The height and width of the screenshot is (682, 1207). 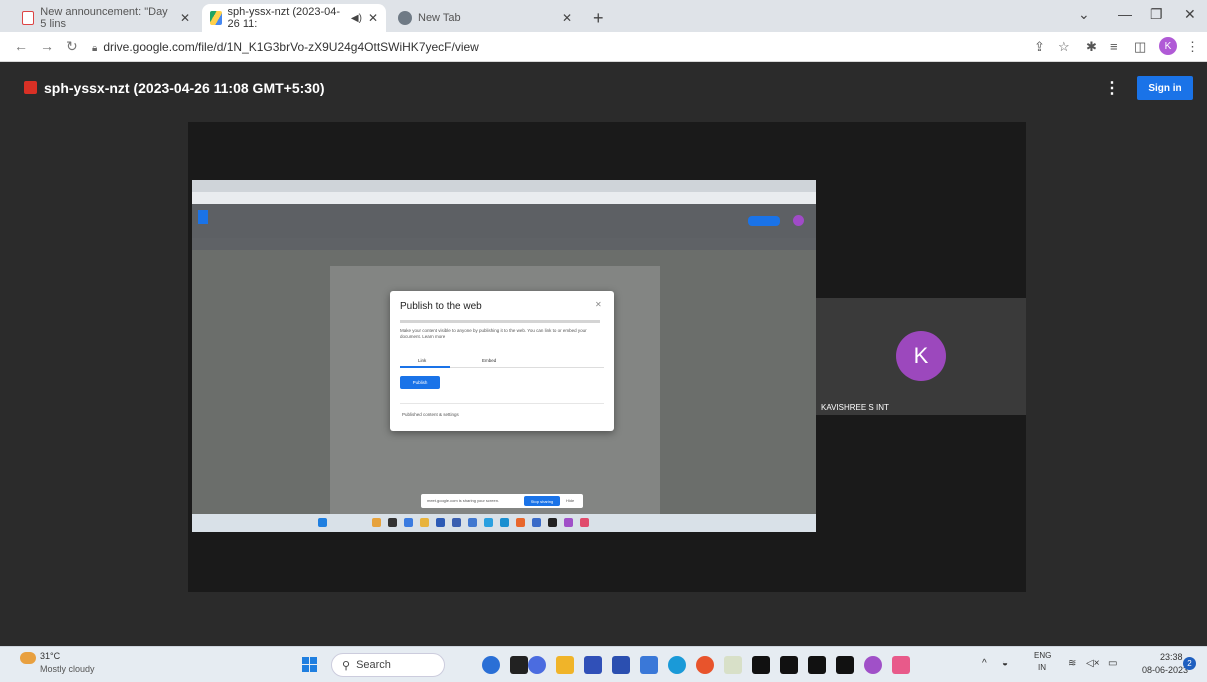 What do you see at coordinates (373, 665) in the screenshot?
I see `search-label: Search` at bounding box center [373, 665].